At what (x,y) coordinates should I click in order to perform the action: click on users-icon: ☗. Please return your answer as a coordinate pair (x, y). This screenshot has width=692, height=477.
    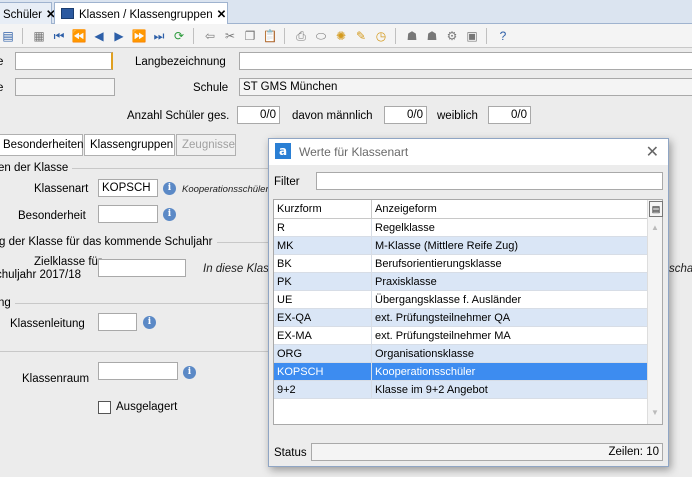
    Looking at the image, I should click on (412, 36).